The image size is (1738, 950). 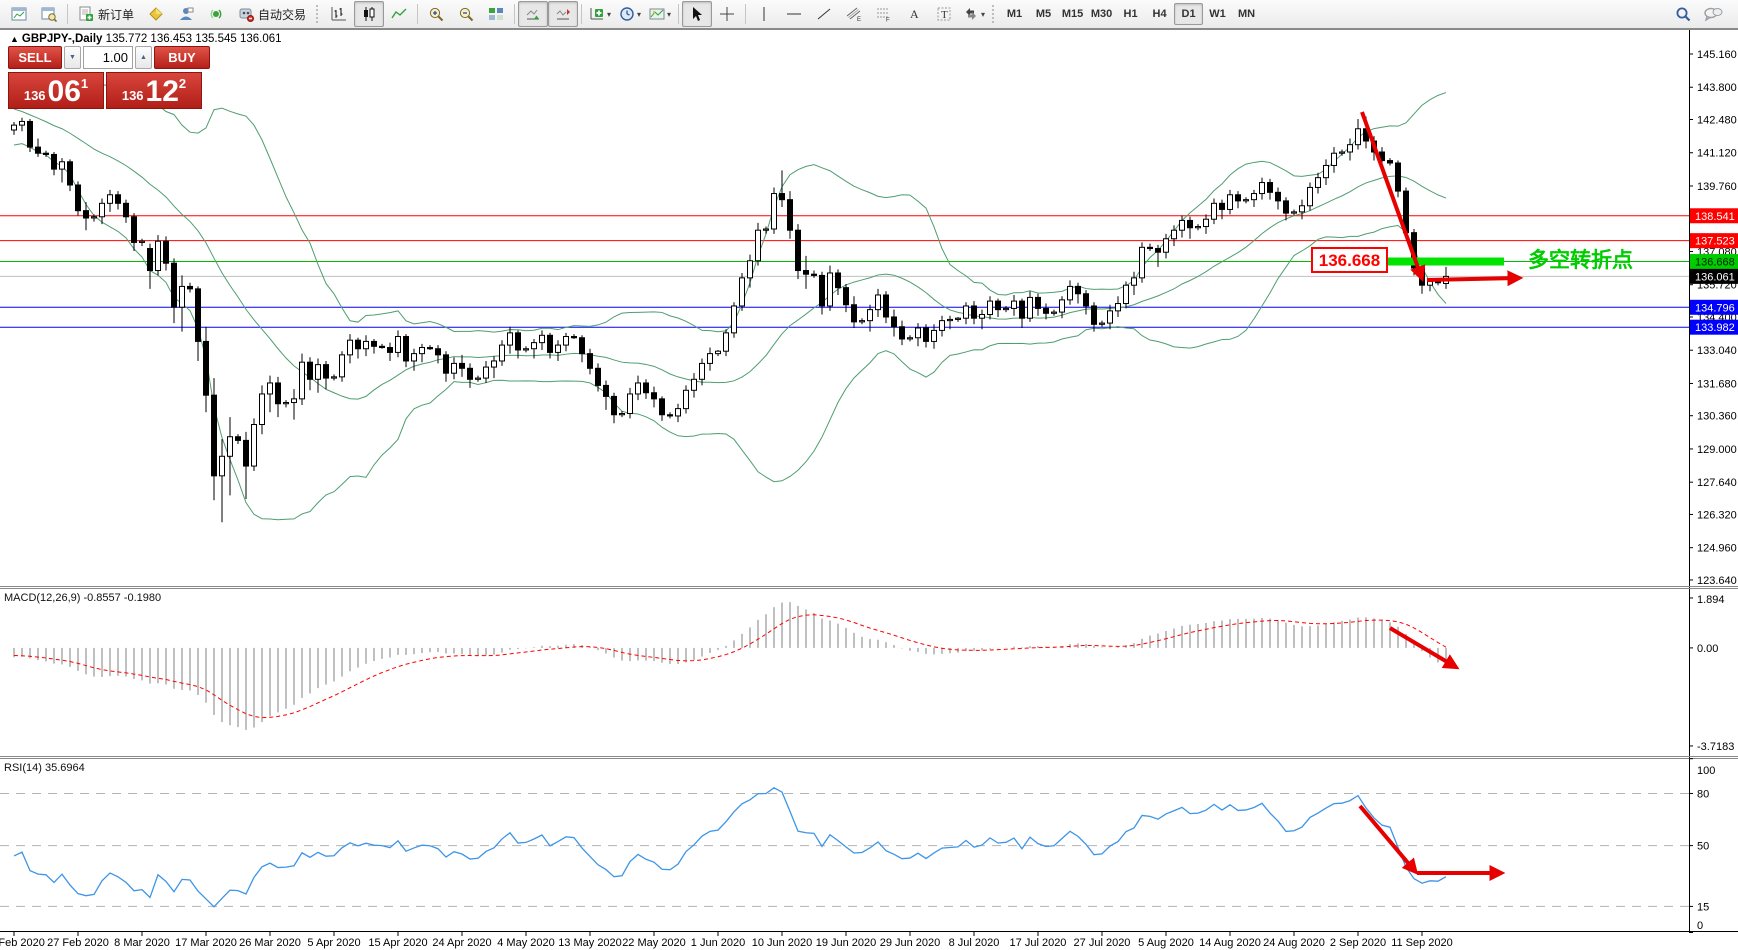 What do you see at coordinates (1014, 14) in the screenshot?
I see `timeframe-m1-button: M1` at bounding box center [1014, 14].